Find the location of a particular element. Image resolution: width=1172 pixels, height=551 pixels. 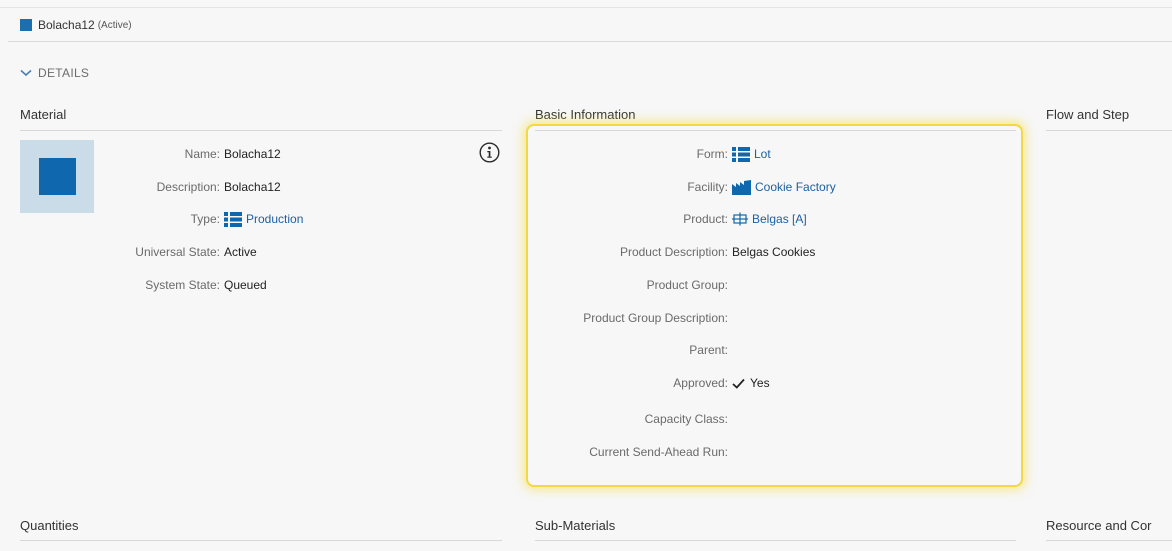

field-label: Name: is located at coordinates (202, 154).